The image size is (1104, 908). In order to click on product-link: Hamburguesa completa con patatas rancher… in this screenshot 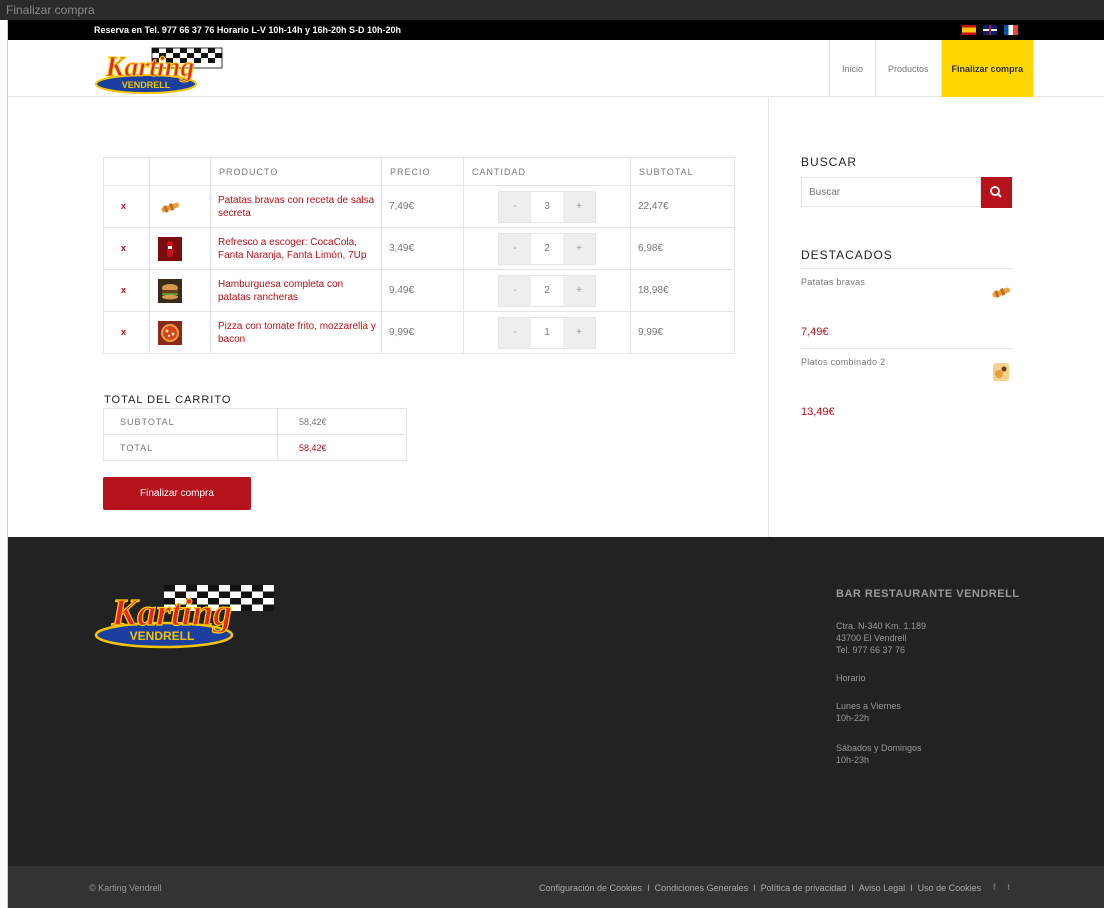, I will do `click(297, 291)`.